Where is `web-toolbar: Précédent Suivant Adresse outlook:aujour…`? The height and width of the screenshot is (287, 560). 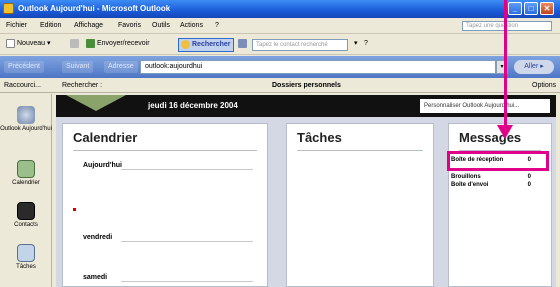
web-toolbar: Précédent Suivant Adresse outlook:aujour… is located at coordinates (280, 67).